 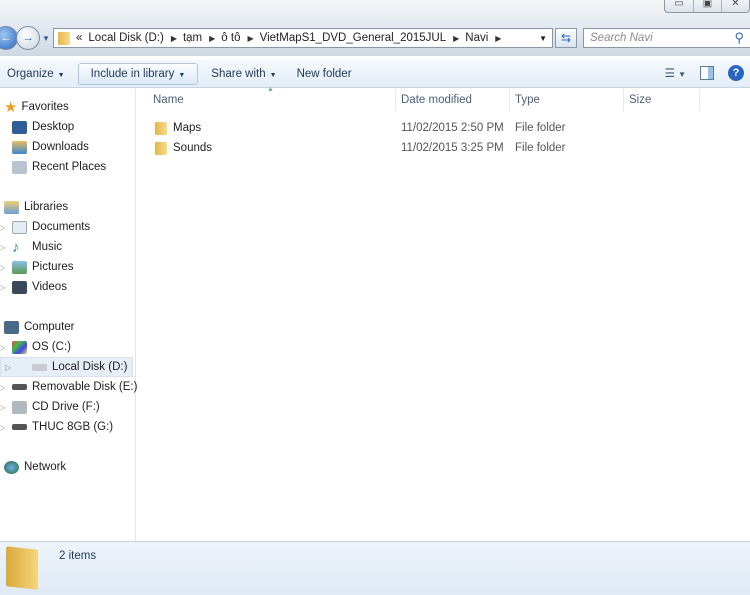 What do you see at coordinates (675, 73) in the screenshot?
I see `view-options-icon: ☰ ▼` at bounding box center [675, 73].